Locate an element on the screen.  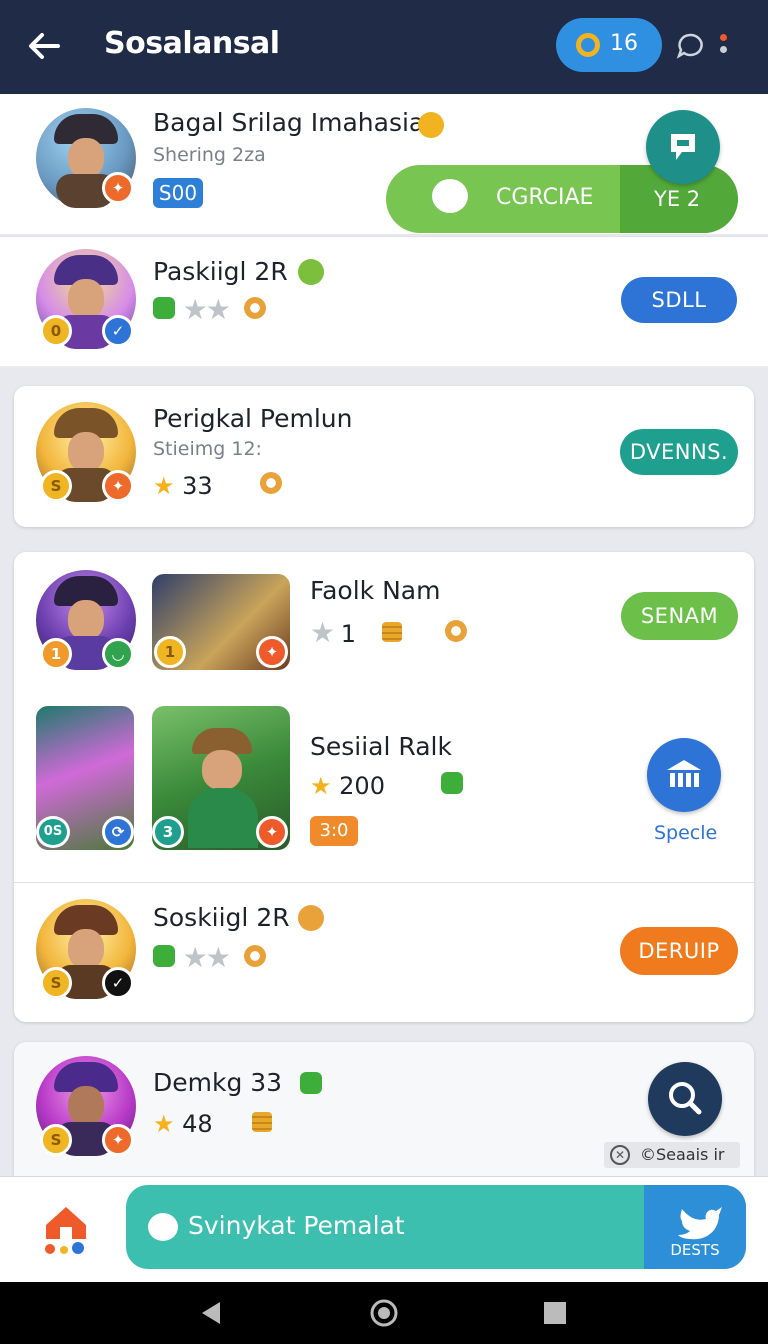
search-hint: ✕ ©Seaais ir is located at coordinates (672, 1155).